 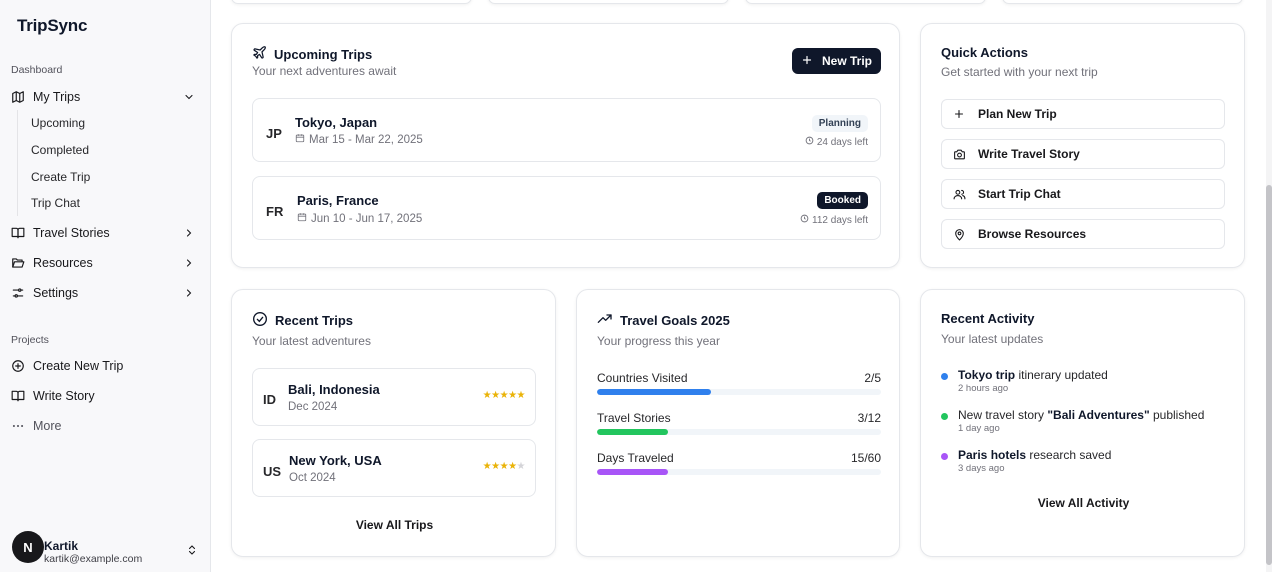 I want to click on plane-icon, so click(x=259, y=54).